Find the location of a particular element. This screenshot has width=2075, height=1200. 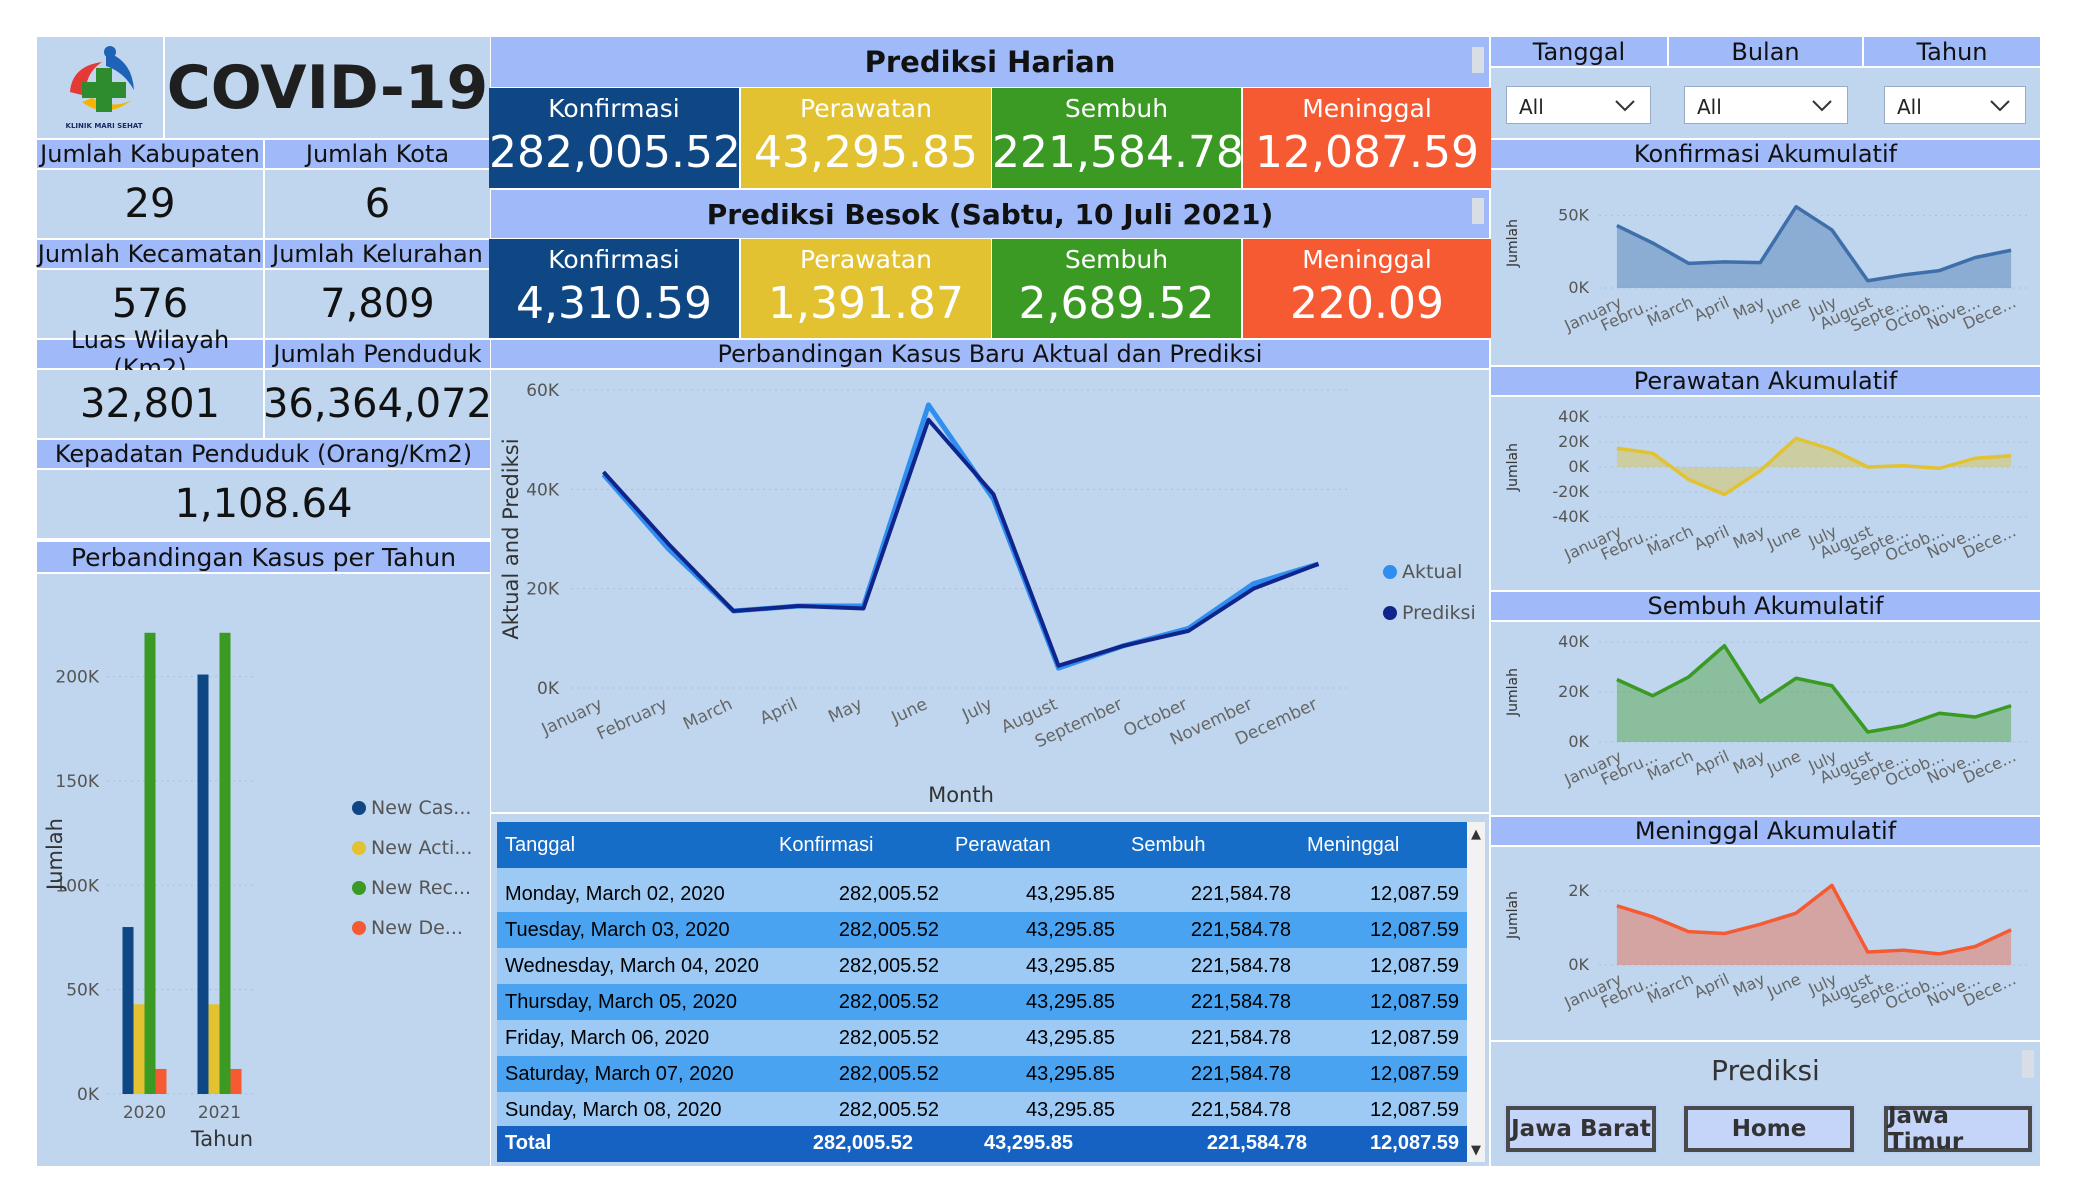

besok-title: Prediksi Besok (Sabtu, 10 Juli 2021) is located at coordinates (990, 214).